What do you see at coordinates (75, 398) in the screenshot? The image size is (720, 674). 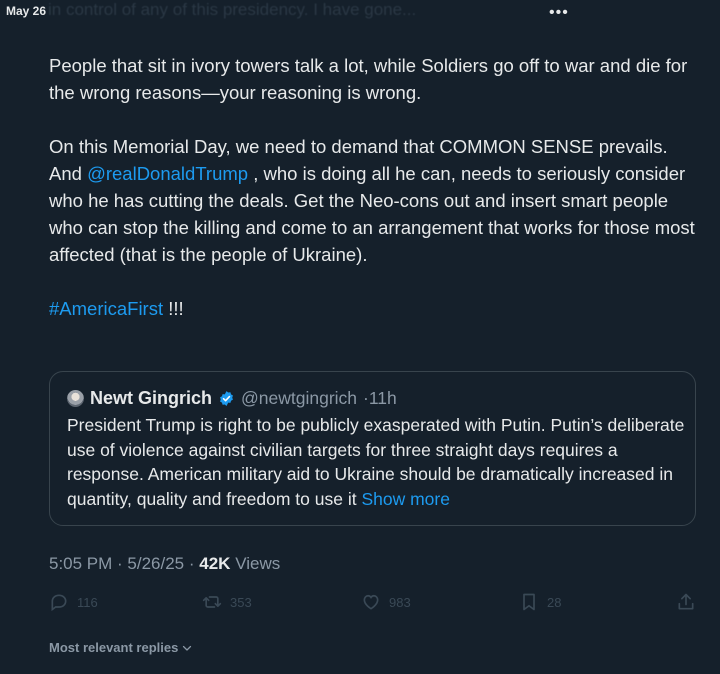 I see `avatar` at bounding box center [75, 398].